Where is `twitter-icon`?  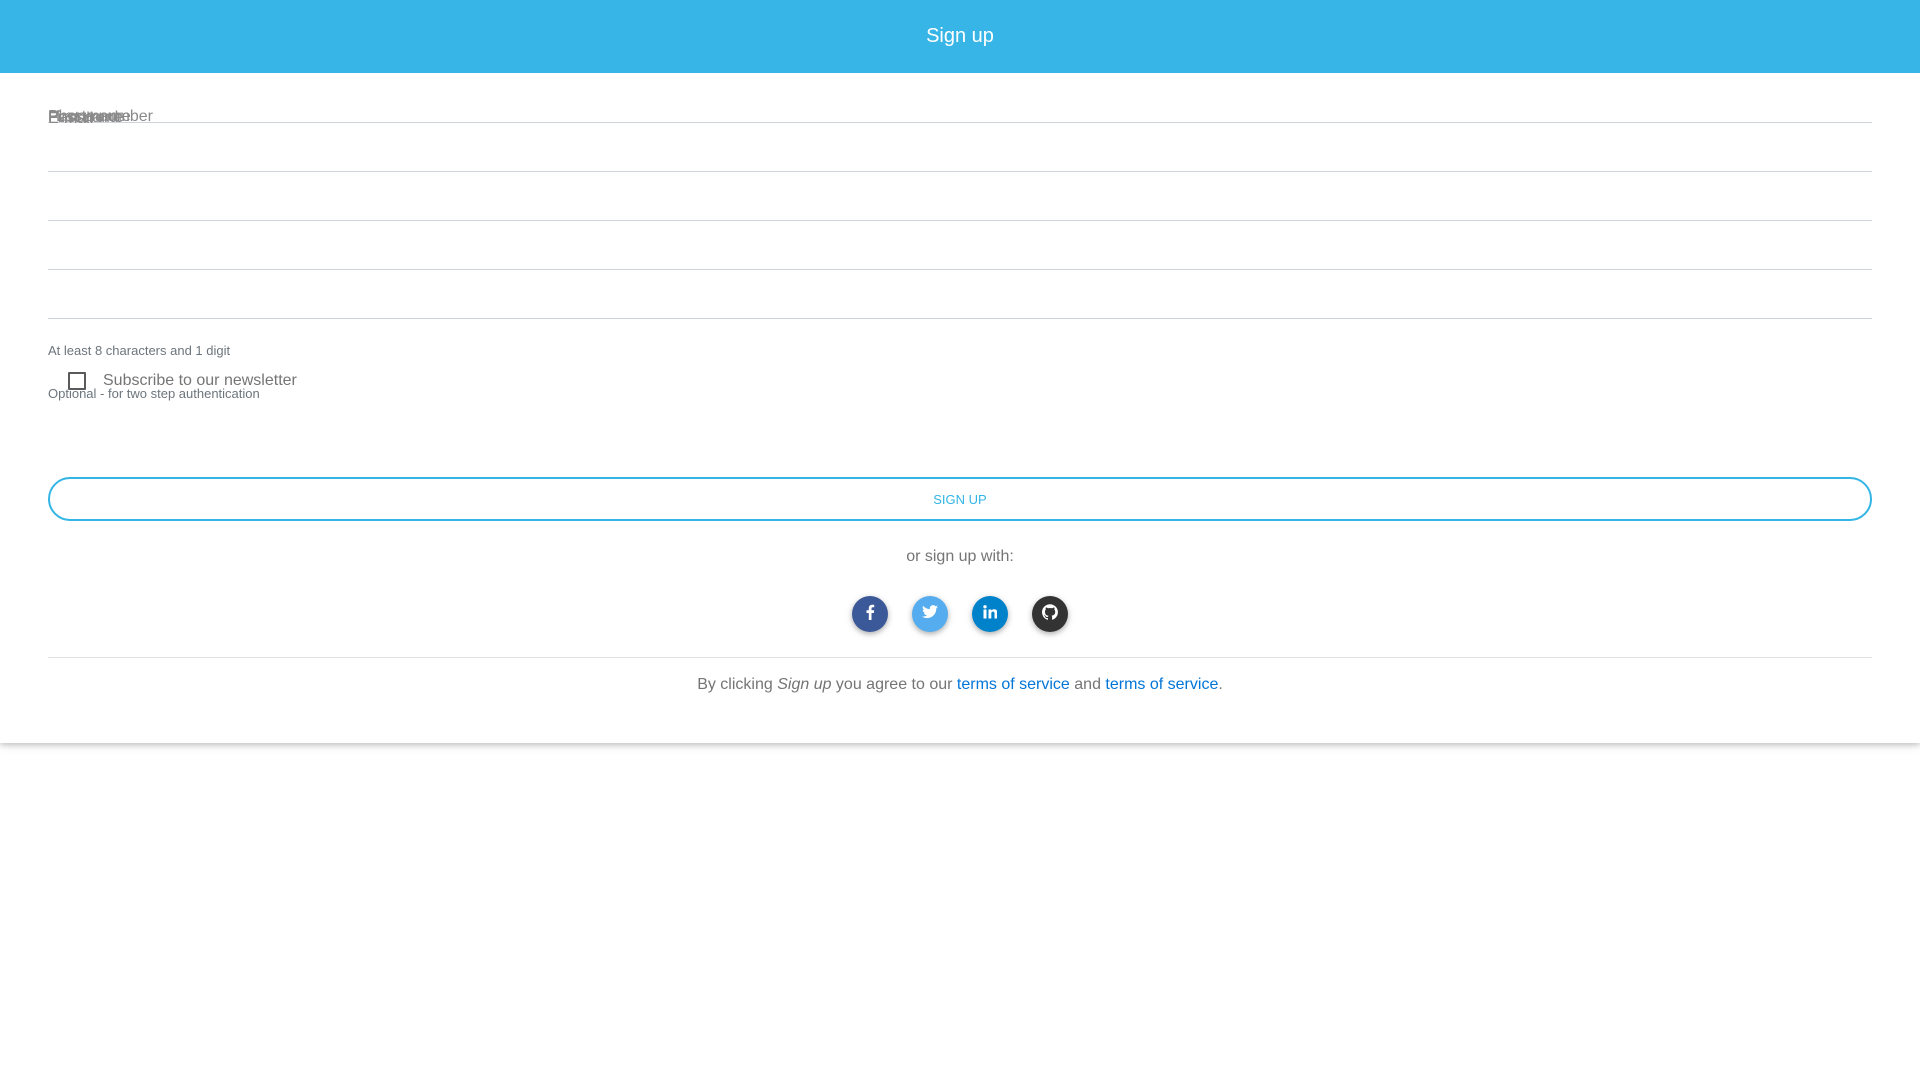
twitter-icon is located at coordinates (930, 614).